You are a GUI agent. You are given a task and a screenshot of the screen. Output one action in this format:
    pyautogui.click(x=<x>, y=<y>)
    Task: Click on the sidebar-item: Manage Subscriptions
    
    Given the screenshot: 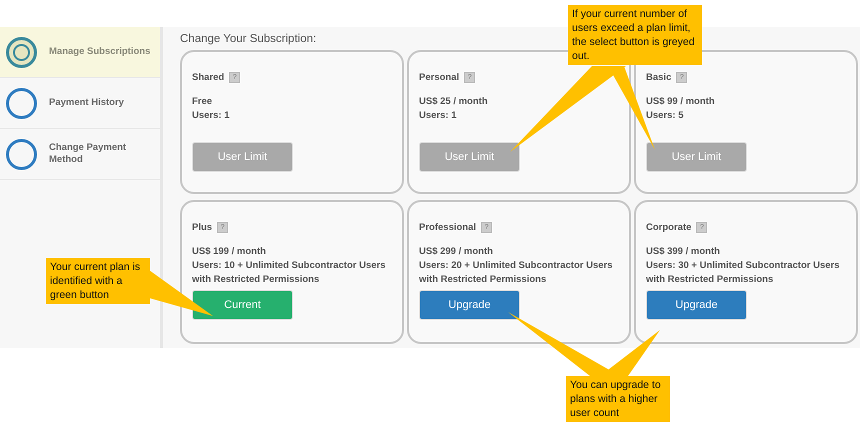 What is the action you would take?
    pyautogui.click(x=80, y=52)
    